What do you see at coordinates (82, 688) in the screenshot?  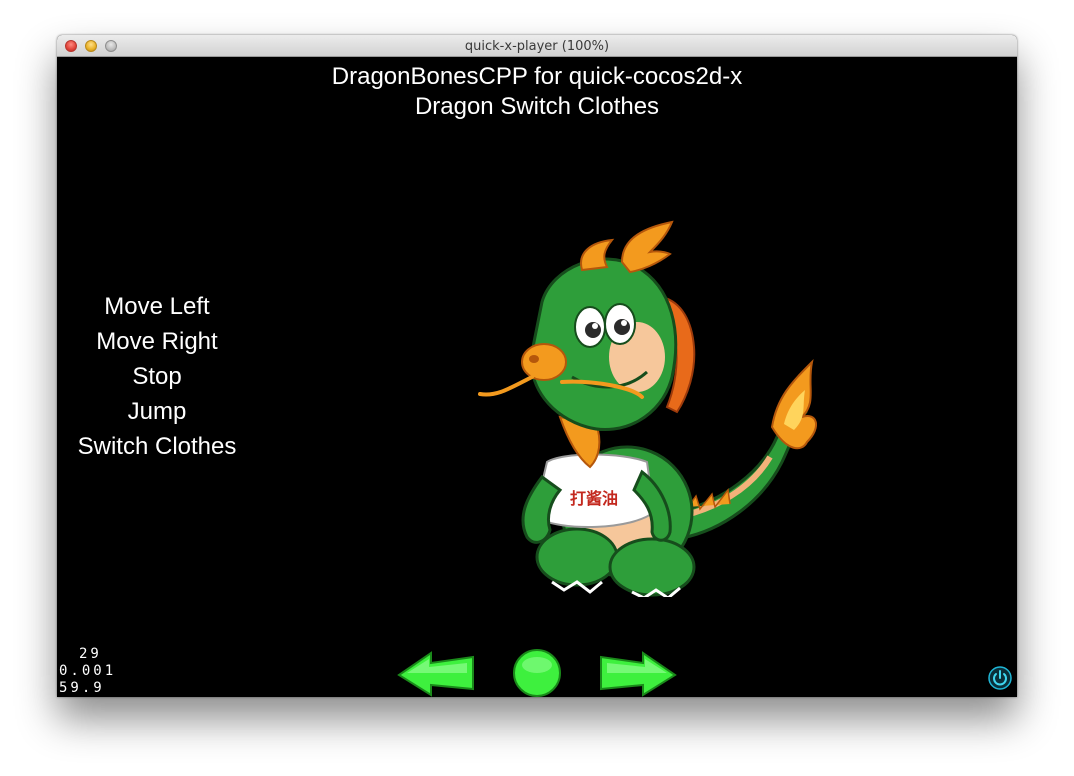 I see `stat-fps: 59.9` at bounding box center [82, 688].